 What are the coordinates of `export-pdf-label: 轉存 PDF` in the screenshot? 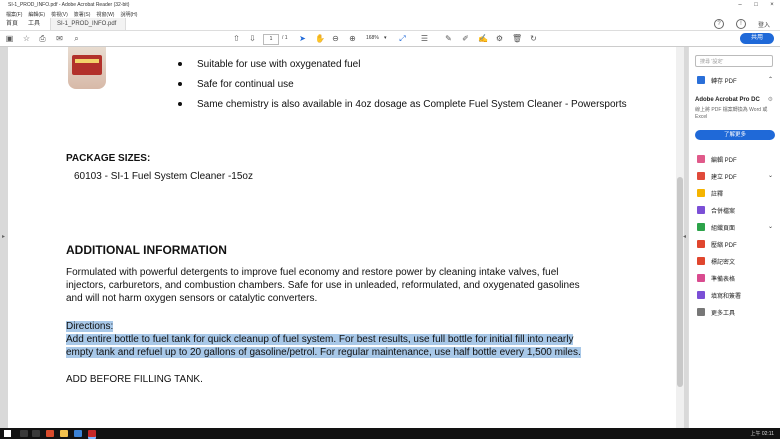 It's located at (724, 81).